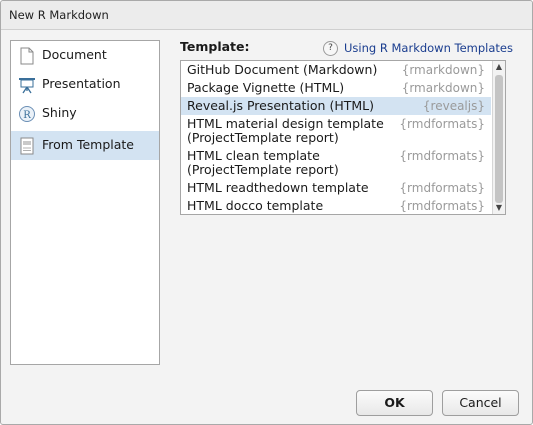  I want to click on template-package: {revealjs}, so click(453, 106).